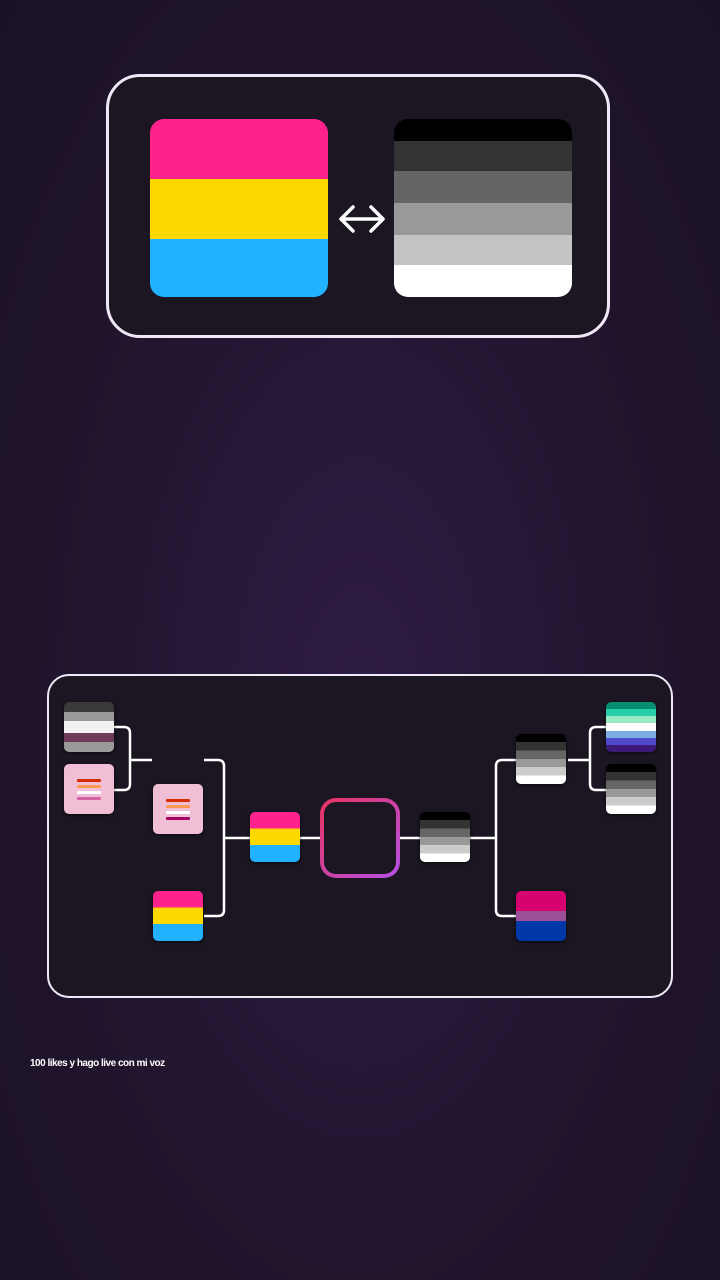 The image size is (720, 1280). I want to click on winner-slot, so click(360, 838).